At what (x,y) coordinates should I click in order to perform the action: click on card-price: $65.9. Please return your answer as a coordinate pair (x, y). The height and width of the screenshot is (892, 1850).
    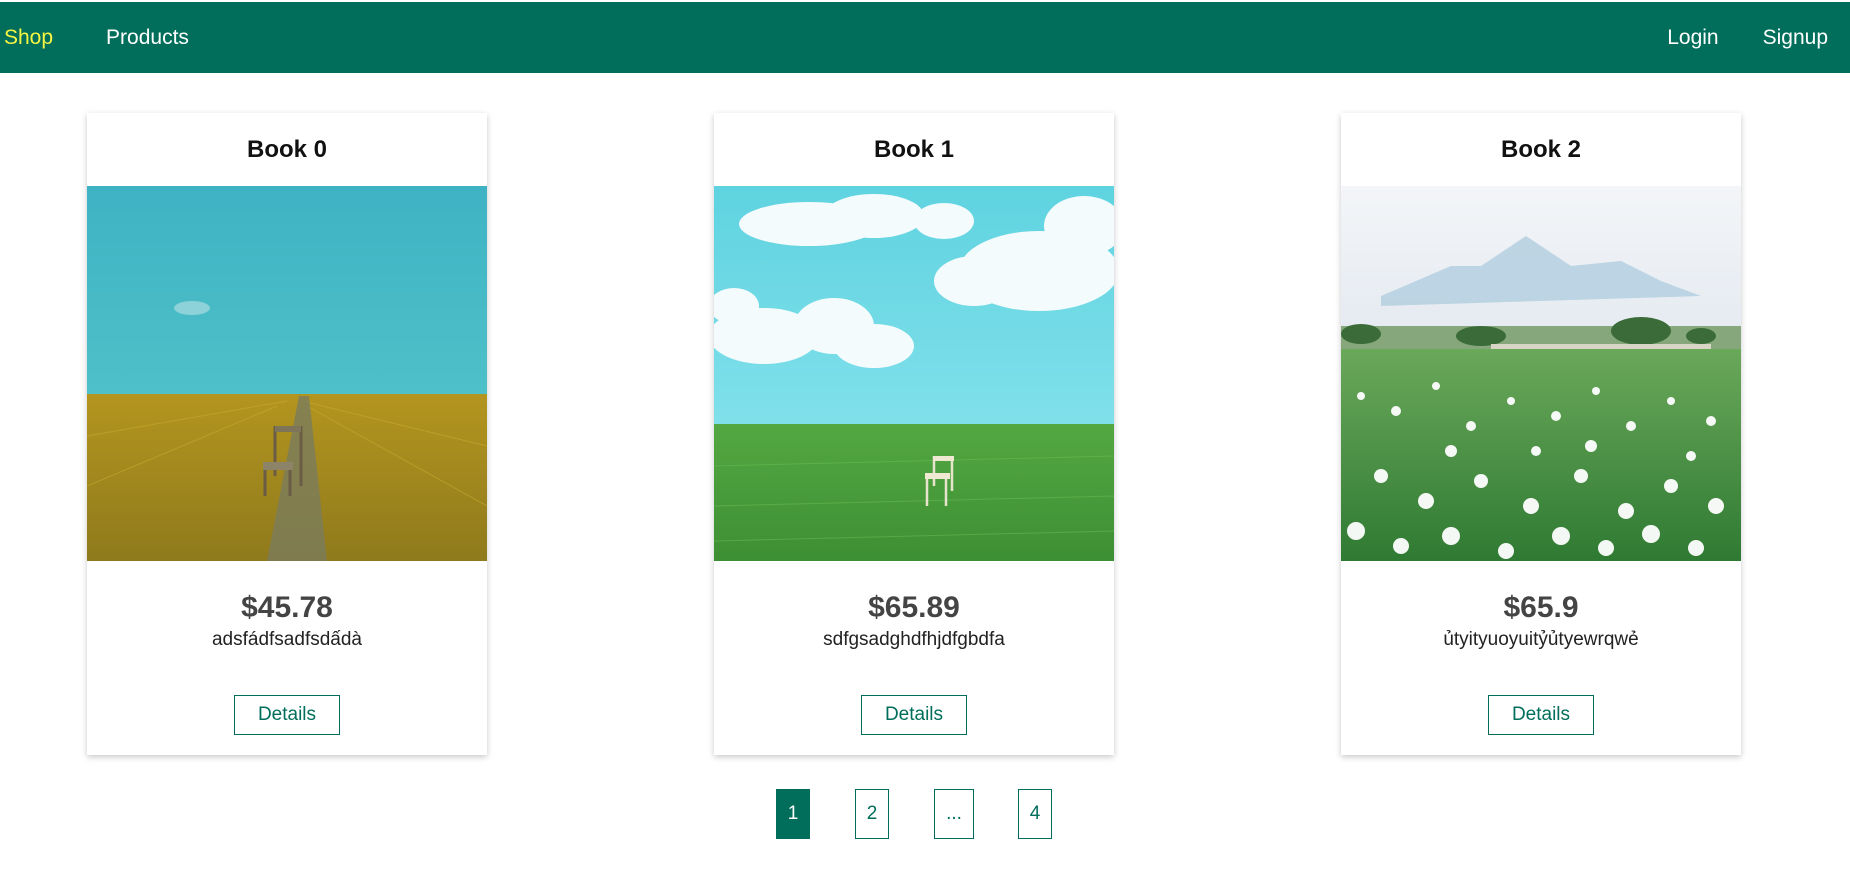
    Looking at the image, I should click on (1541, 607).